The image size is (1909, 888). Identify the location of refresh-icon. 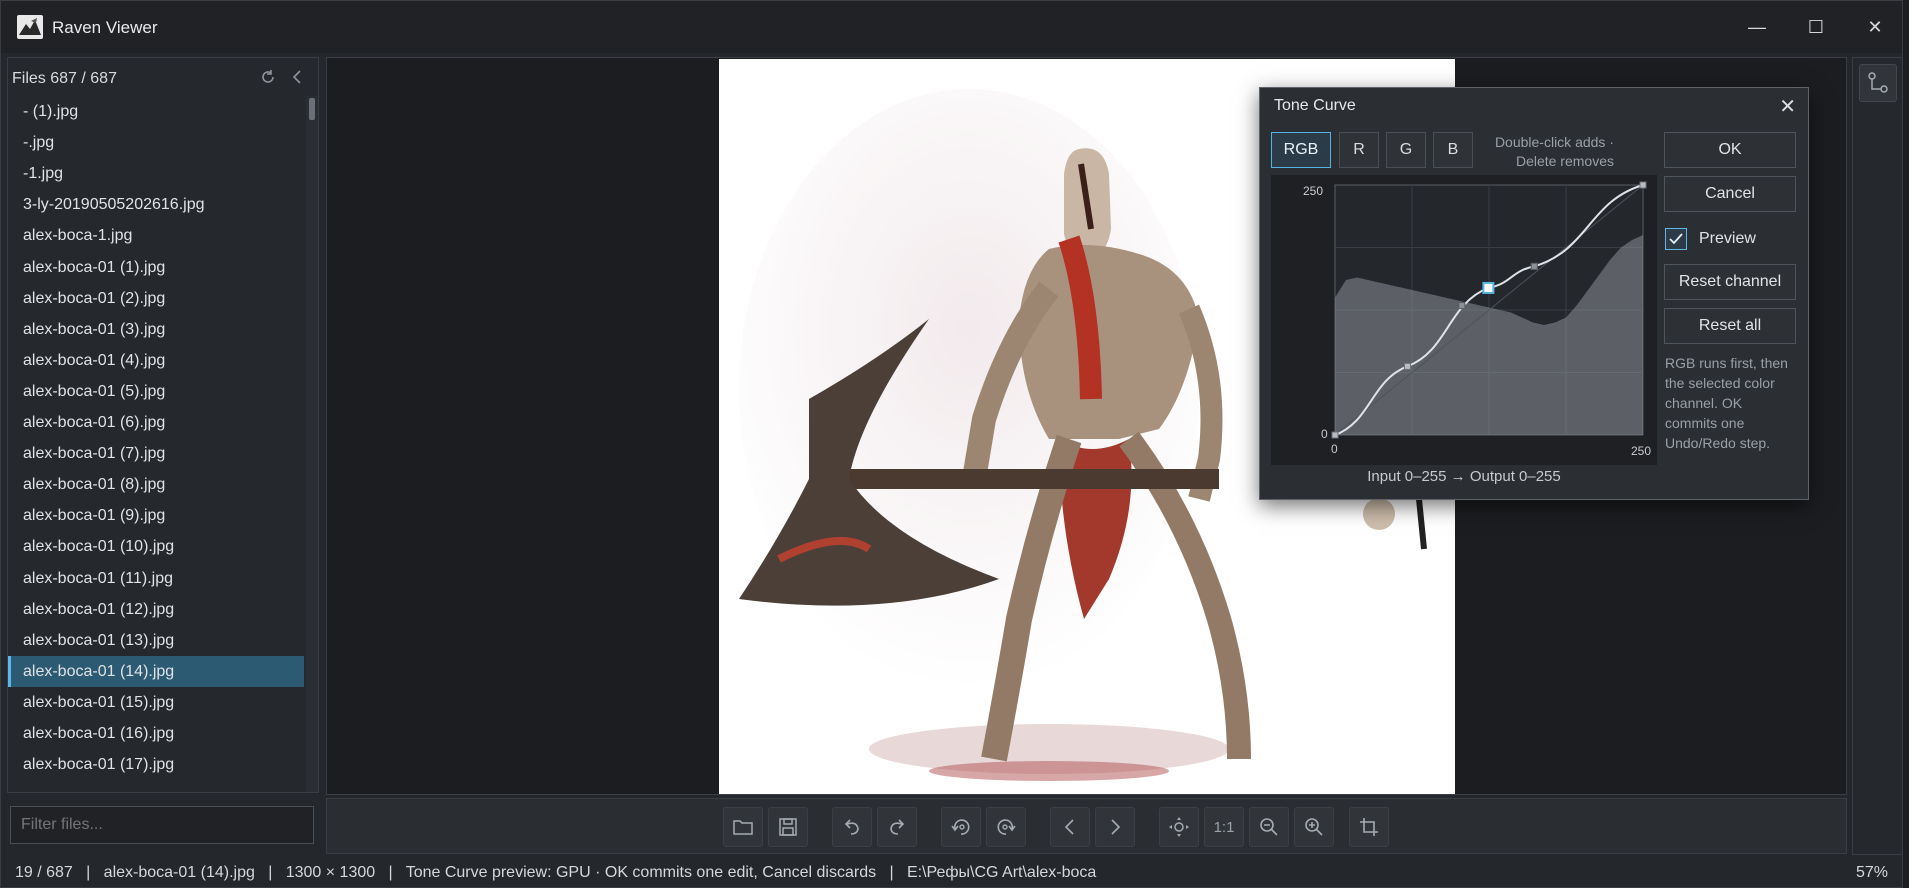
(268, 77).